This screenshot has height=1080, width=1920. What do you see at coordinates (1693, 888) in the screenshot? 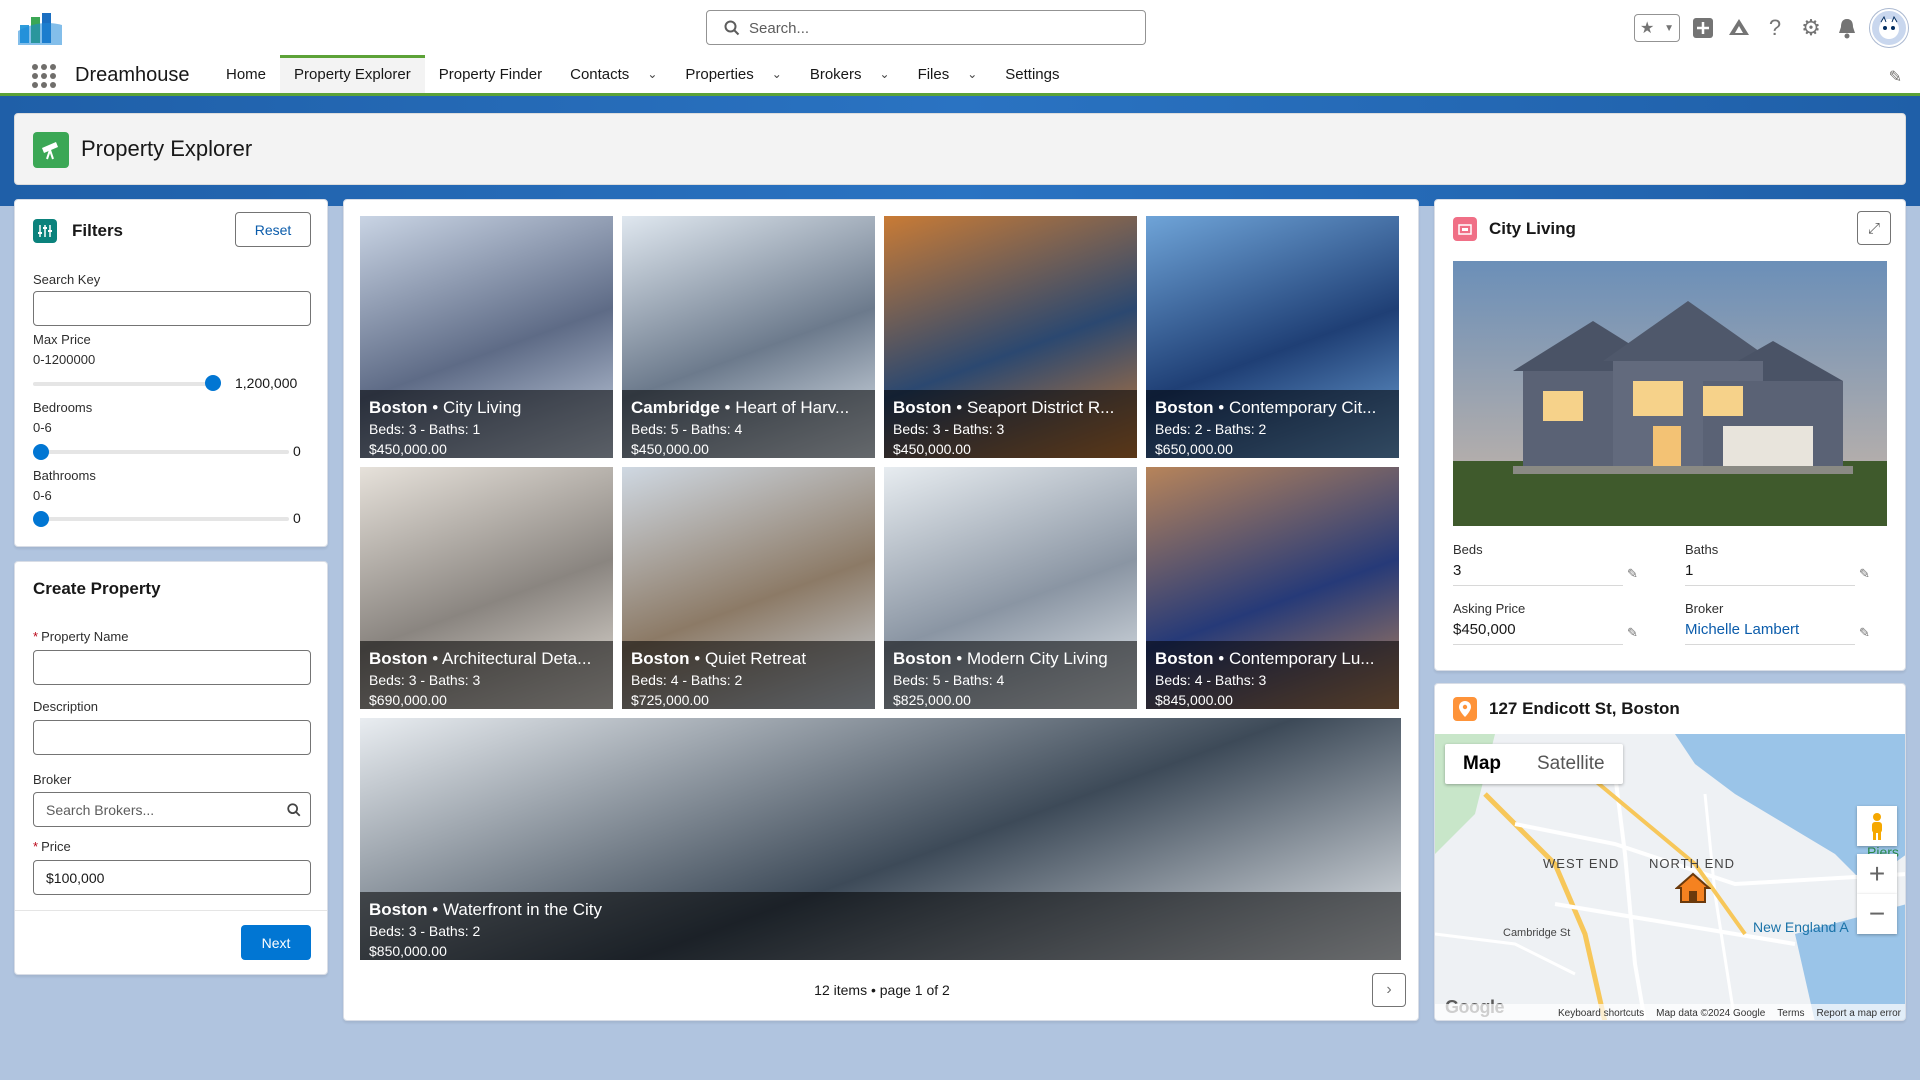
I see `property-marker-icon` at bounding box center [1693, 888].